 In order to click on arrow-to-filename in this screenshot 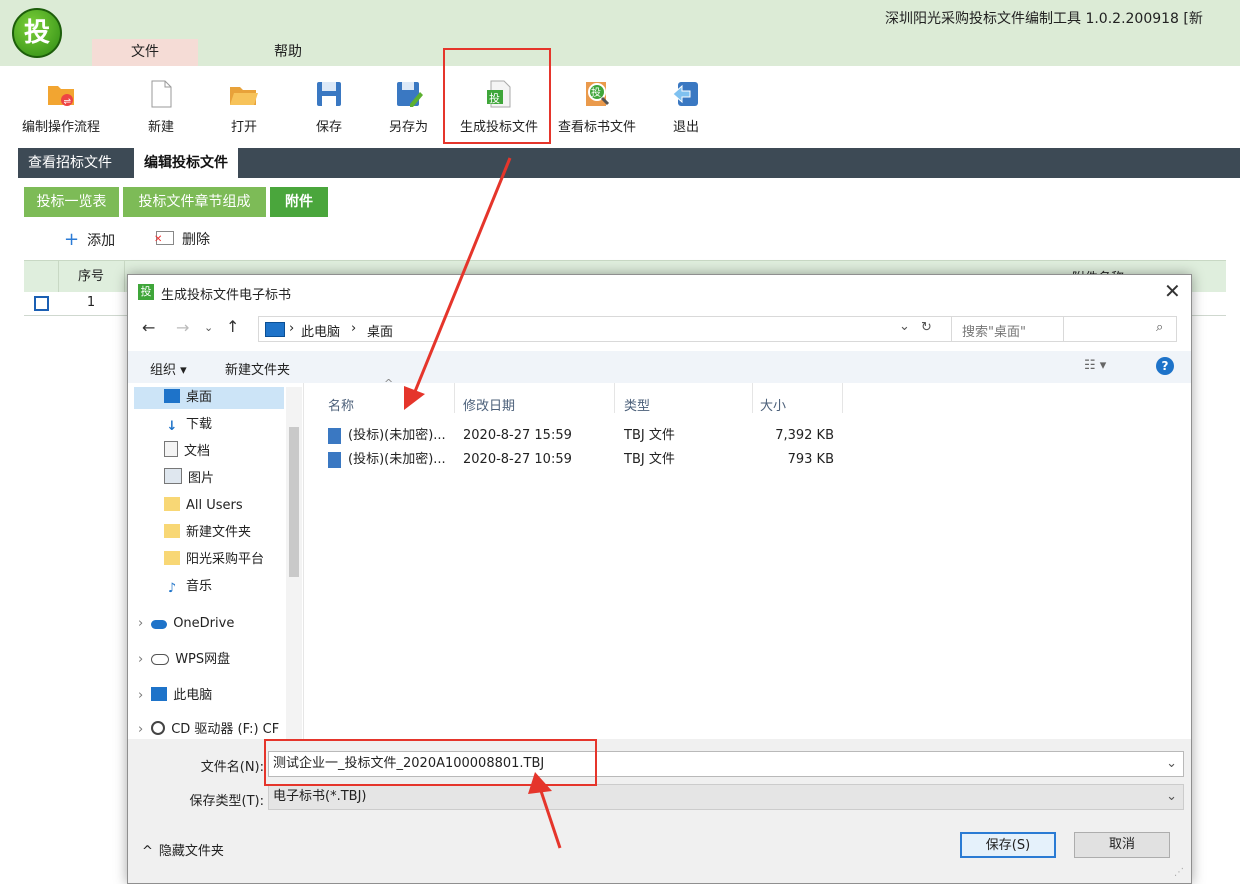, I will do `click(545, 810)`.